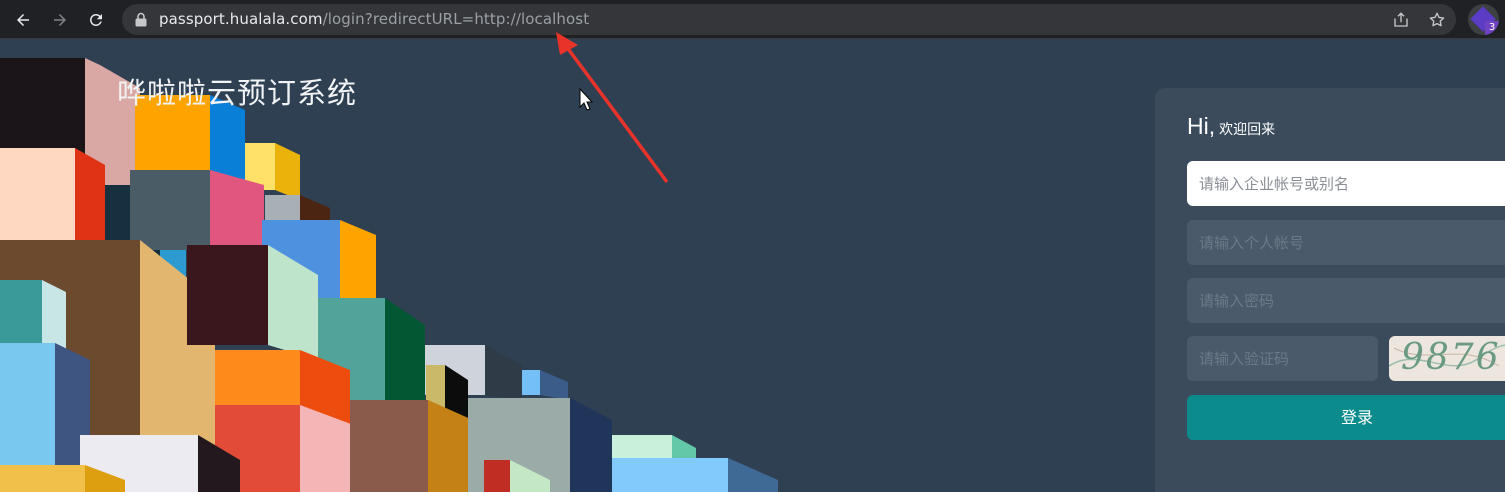 This screenshot has width=1505, height=492. I want to click on forward-button, so click(60, 20).